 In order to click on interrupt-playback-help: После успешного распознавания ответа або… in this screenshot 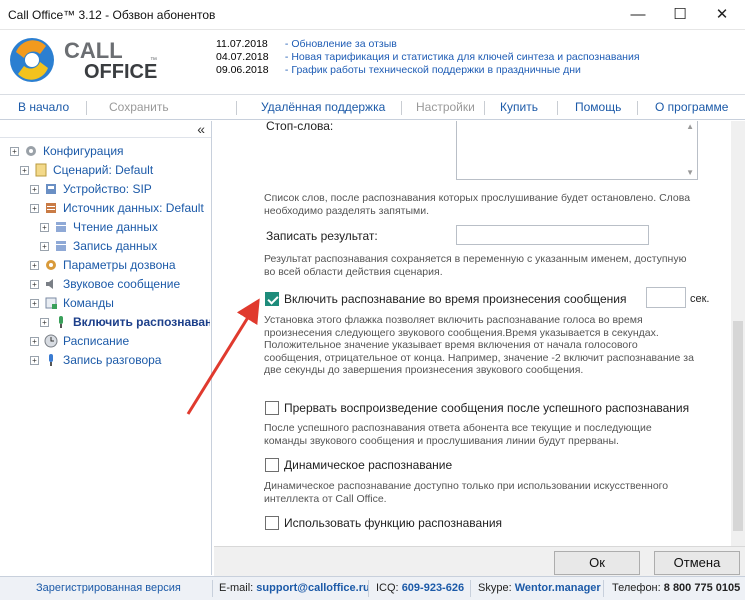, I will do `click(458, 434)`.